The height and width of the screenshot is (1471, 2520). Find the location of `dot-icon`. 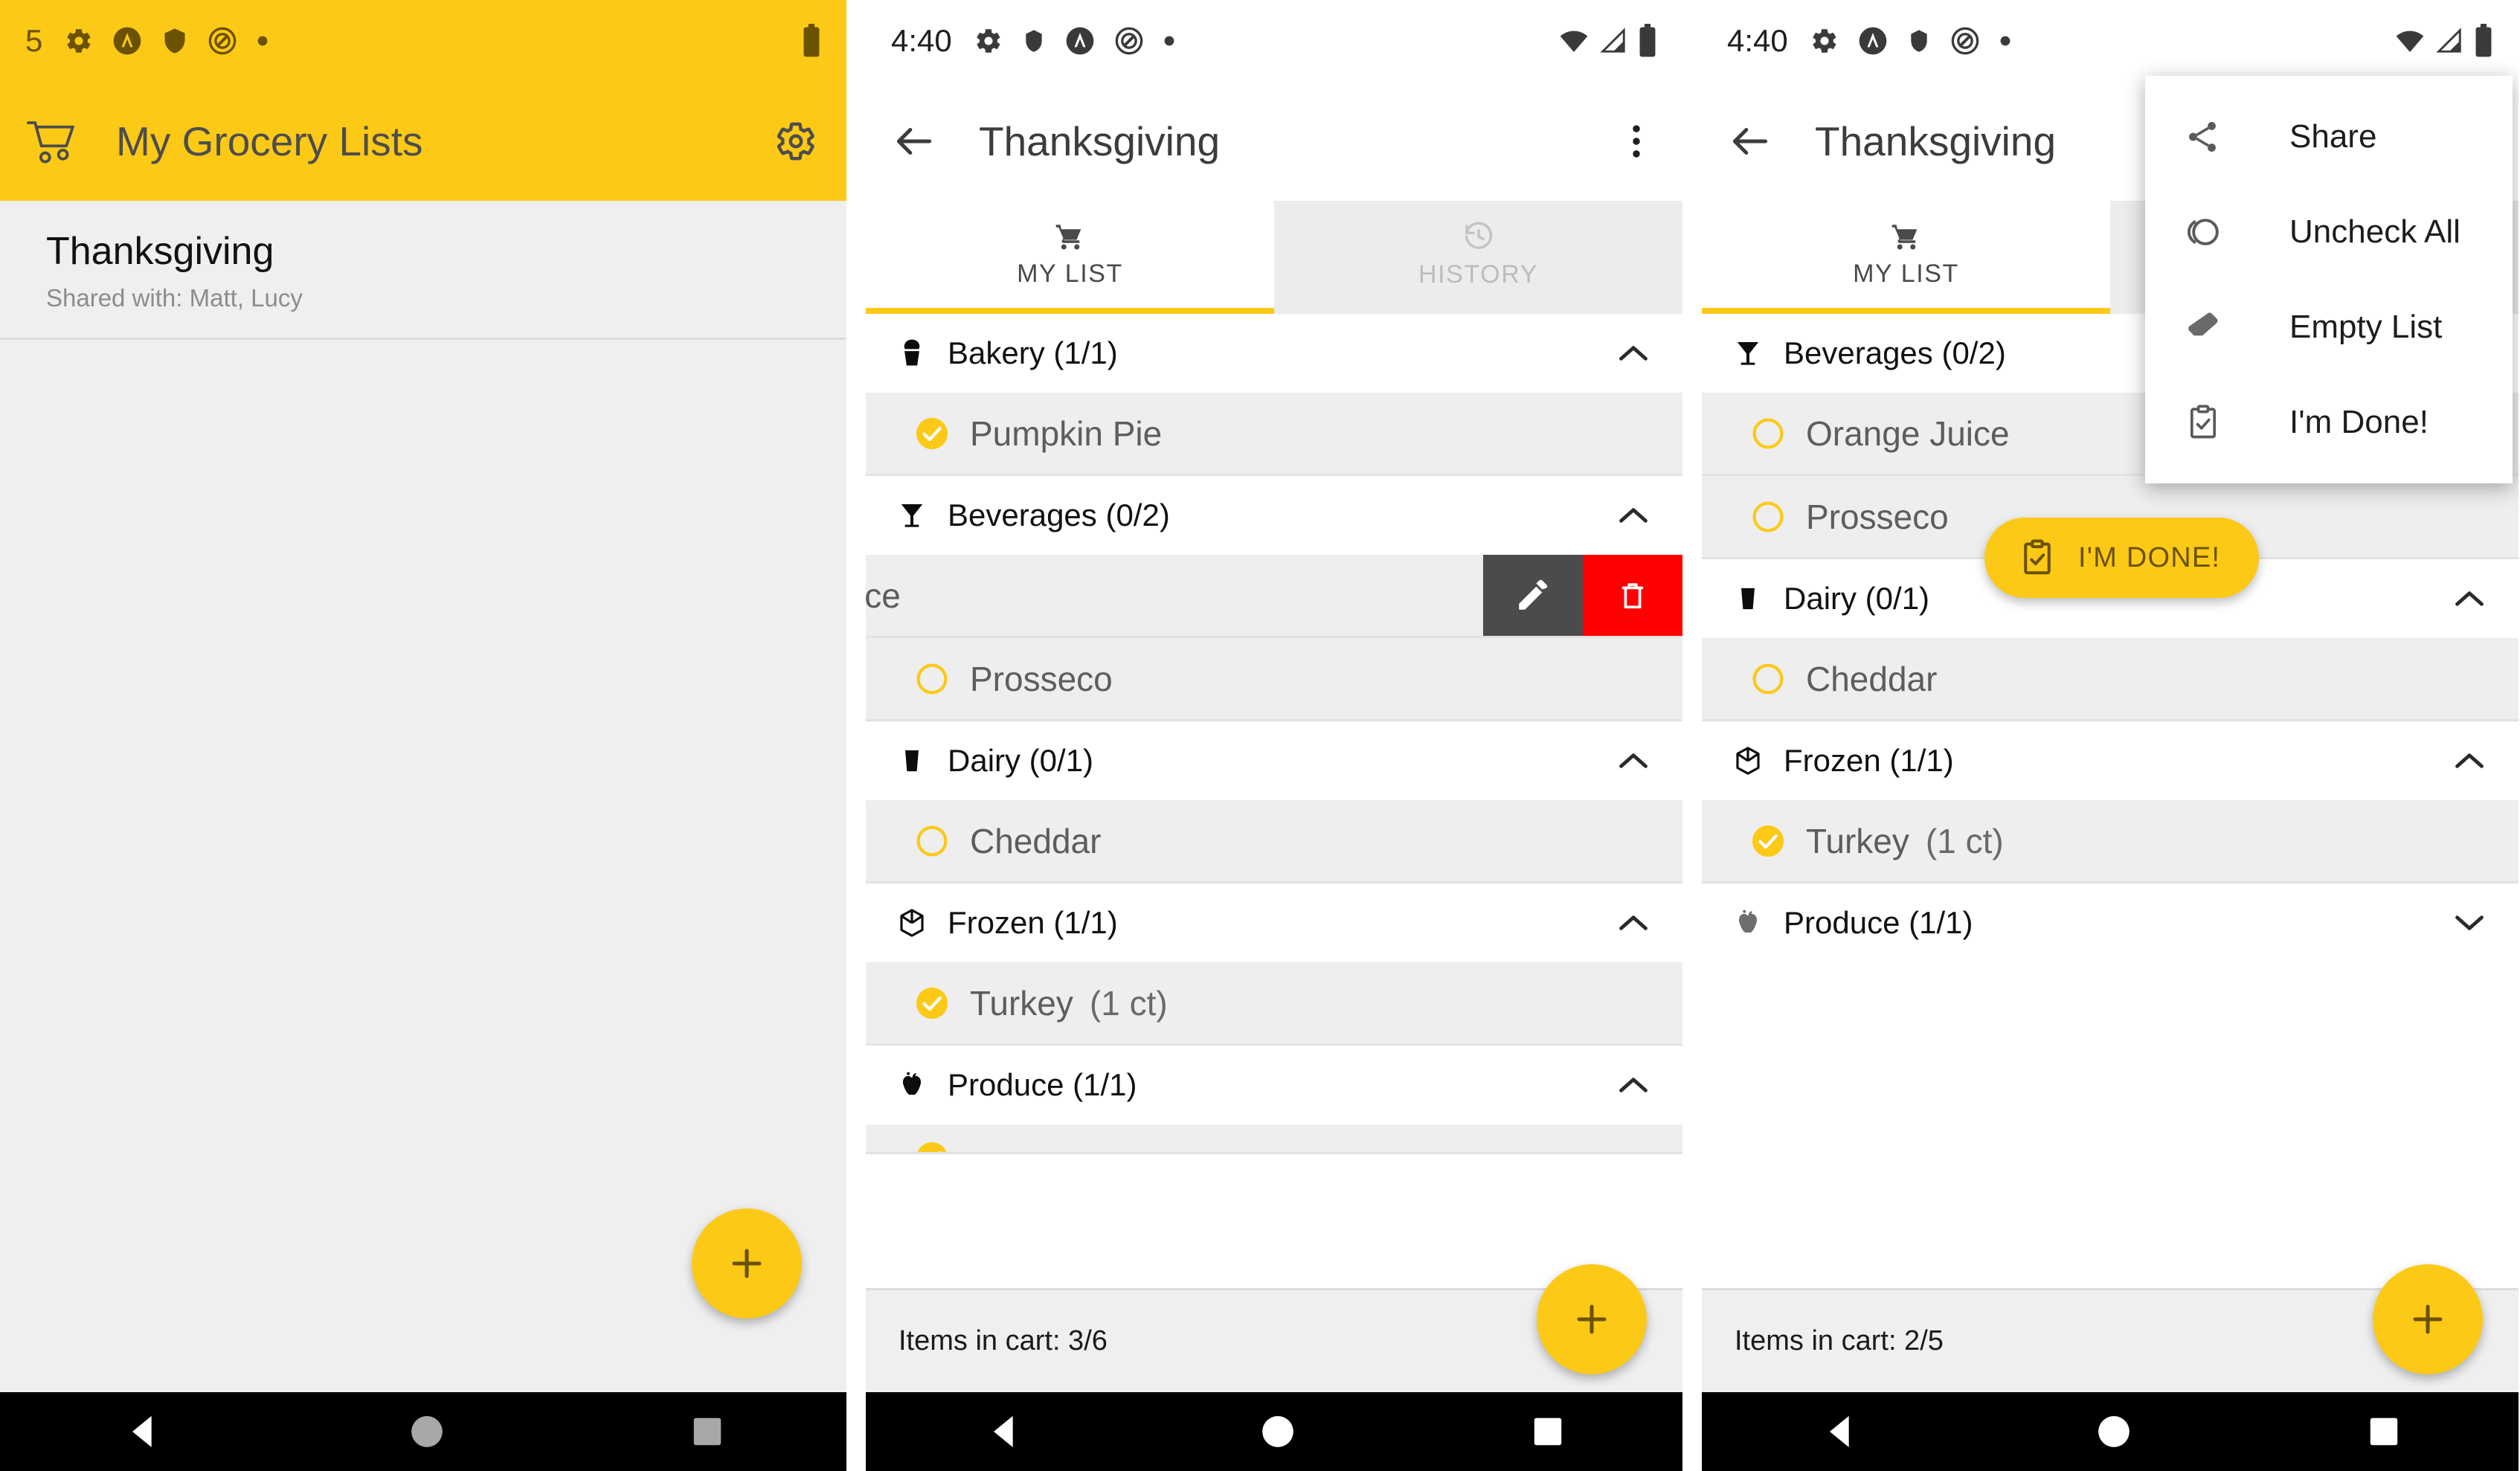

dot-icon is located at coordinates (2005, 41).